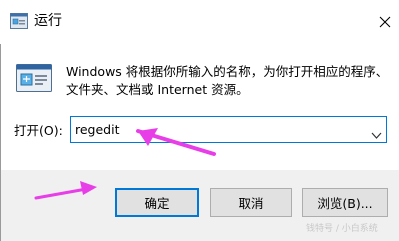  What do you see at coordinates (342, 229) in the screenshot?
I see `watermark-text: 钱特号 / 小白系统` at bounding box center [342, 229].